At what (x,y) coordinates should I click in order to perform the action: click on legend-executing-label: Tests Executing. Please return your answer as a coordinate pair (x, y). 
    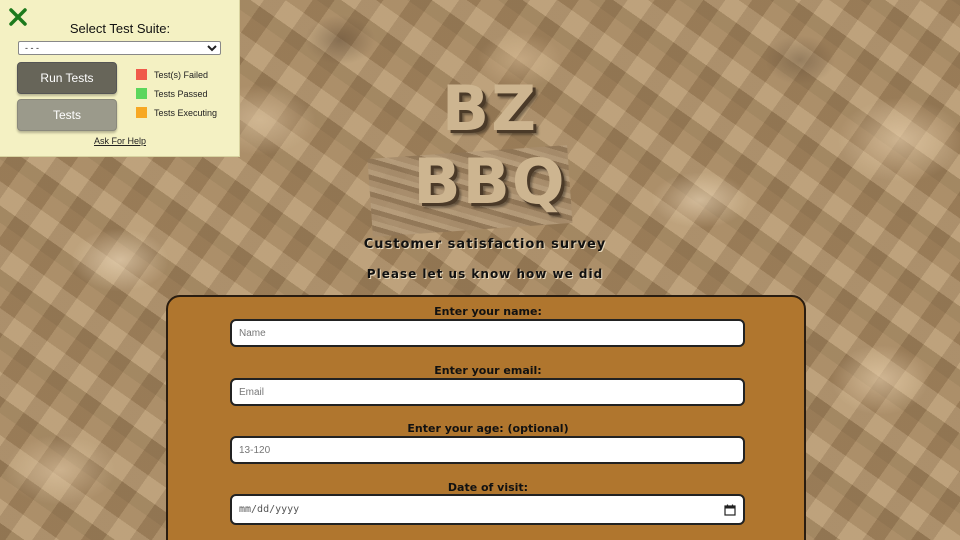
    Looking at the image, I should click on (186, 112).